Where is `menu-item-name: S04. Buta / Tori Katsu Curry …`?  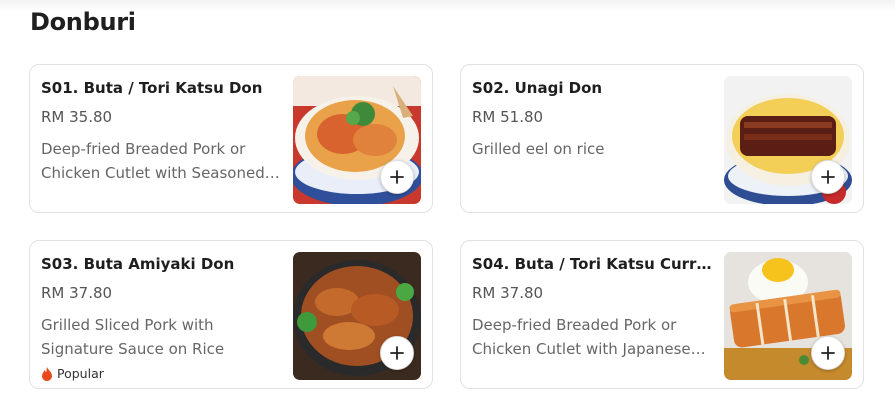
menu-item-name: S04. Buta / Tori Katsu Curry … is located at coordinates (594, 264).